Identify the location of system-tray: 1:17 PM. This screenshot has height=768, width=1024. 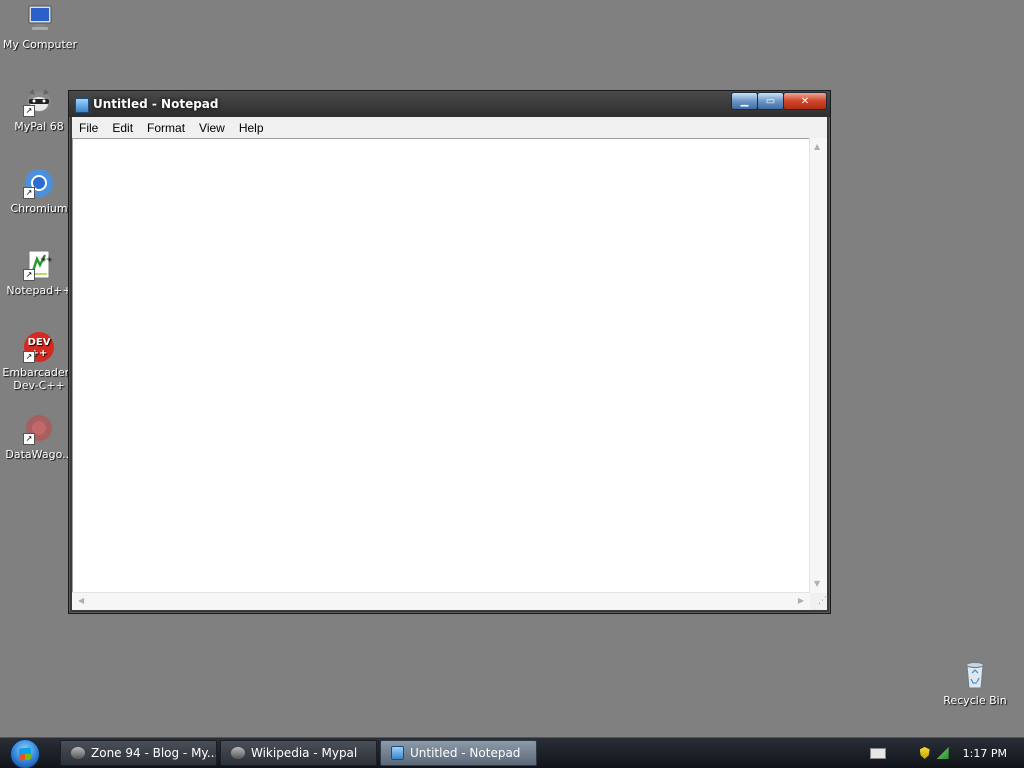
(946, 753).